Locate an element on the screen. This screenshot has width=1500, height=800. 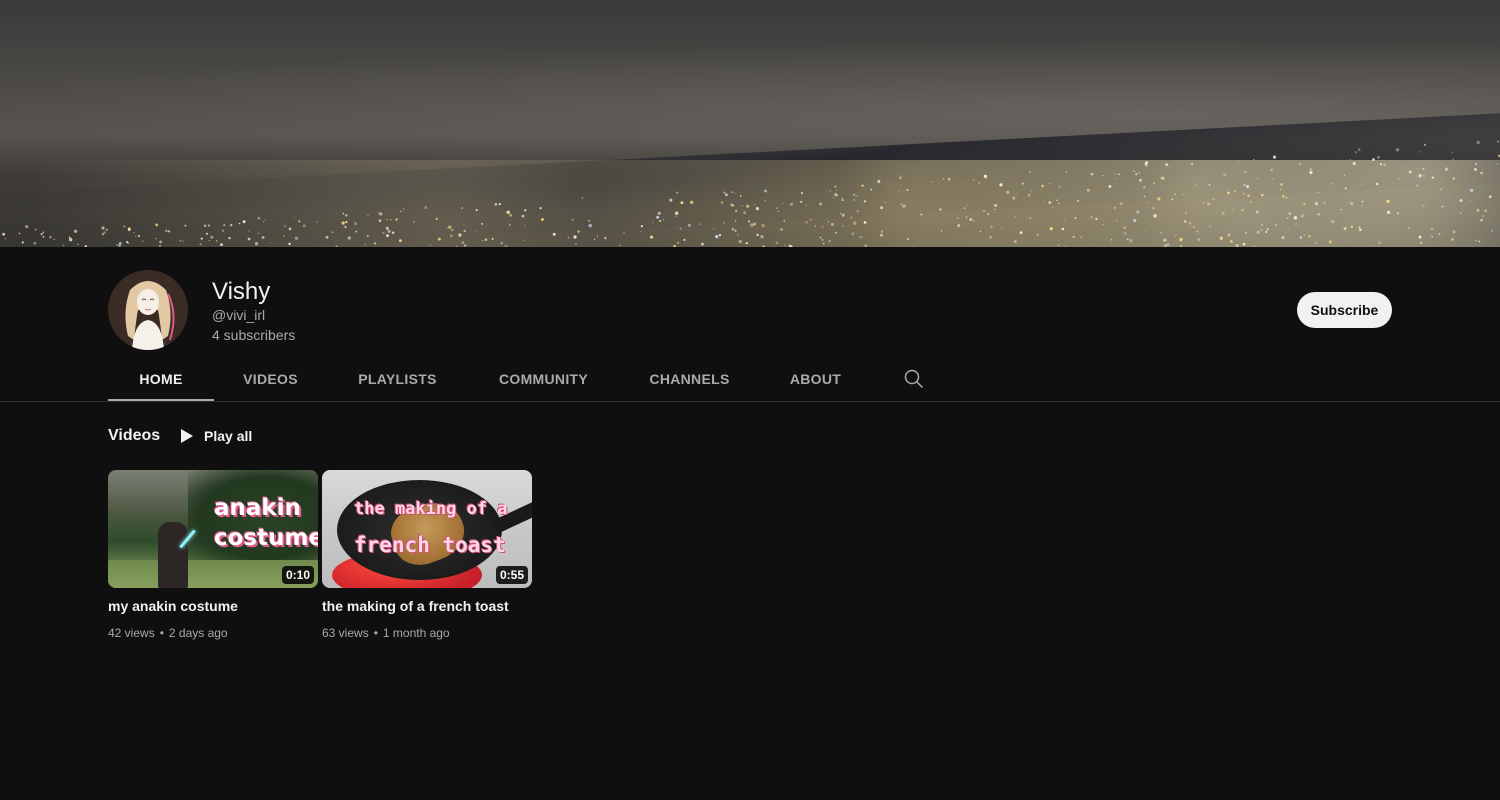
video-title: my anakin costume is located at coordinates (173, 606).